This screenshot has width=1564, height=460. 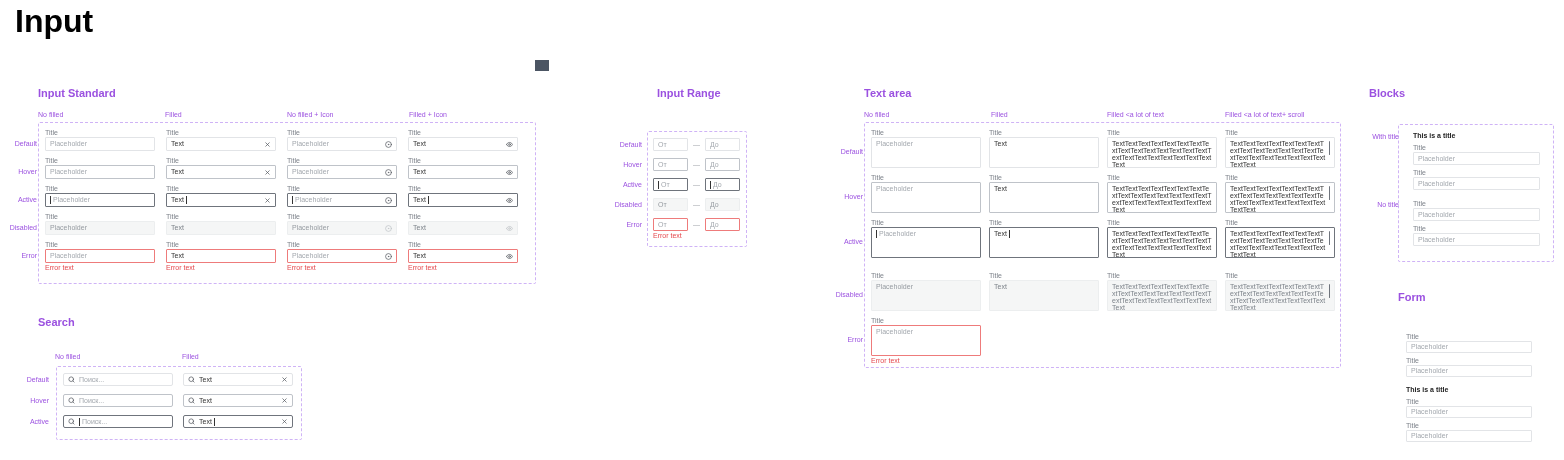 I want to click on section-title: Form, so click(x=1412, y=297).